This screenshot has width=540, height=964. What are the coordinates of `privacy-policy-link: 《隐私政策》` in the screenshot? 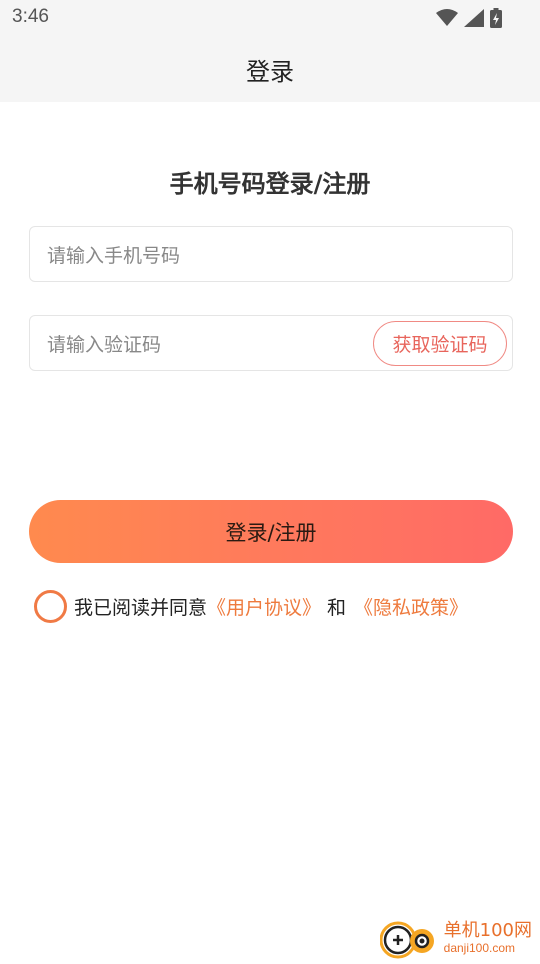 It's located at (411, 606).